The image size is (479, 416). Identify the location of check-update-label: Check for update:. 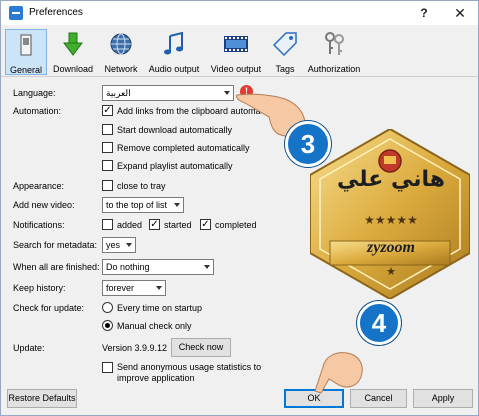
(49, 308).